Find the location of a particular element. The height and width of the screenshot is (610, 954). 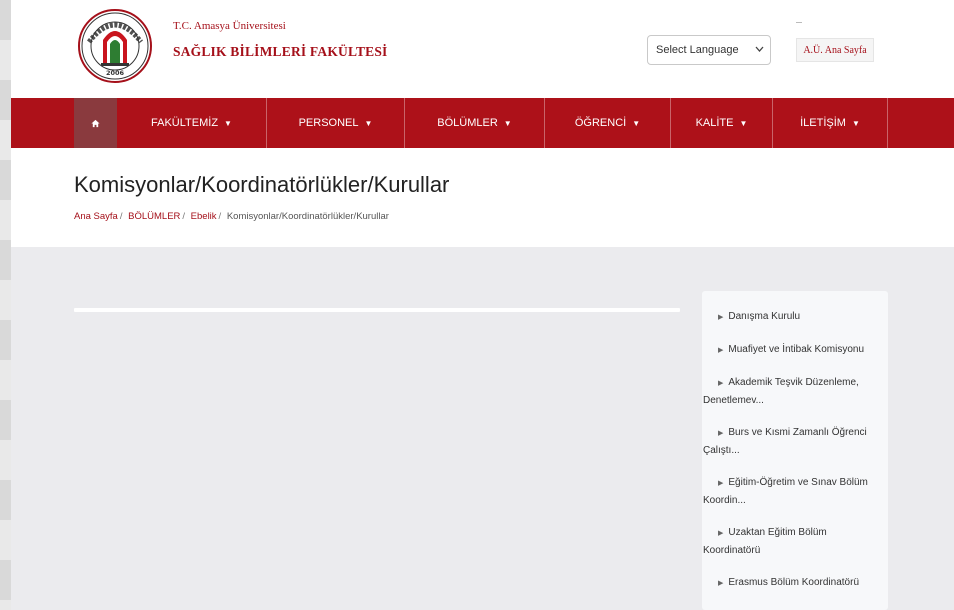

nav-item-kalite: KALİTE ▼ is located at coordinates (722, 123).